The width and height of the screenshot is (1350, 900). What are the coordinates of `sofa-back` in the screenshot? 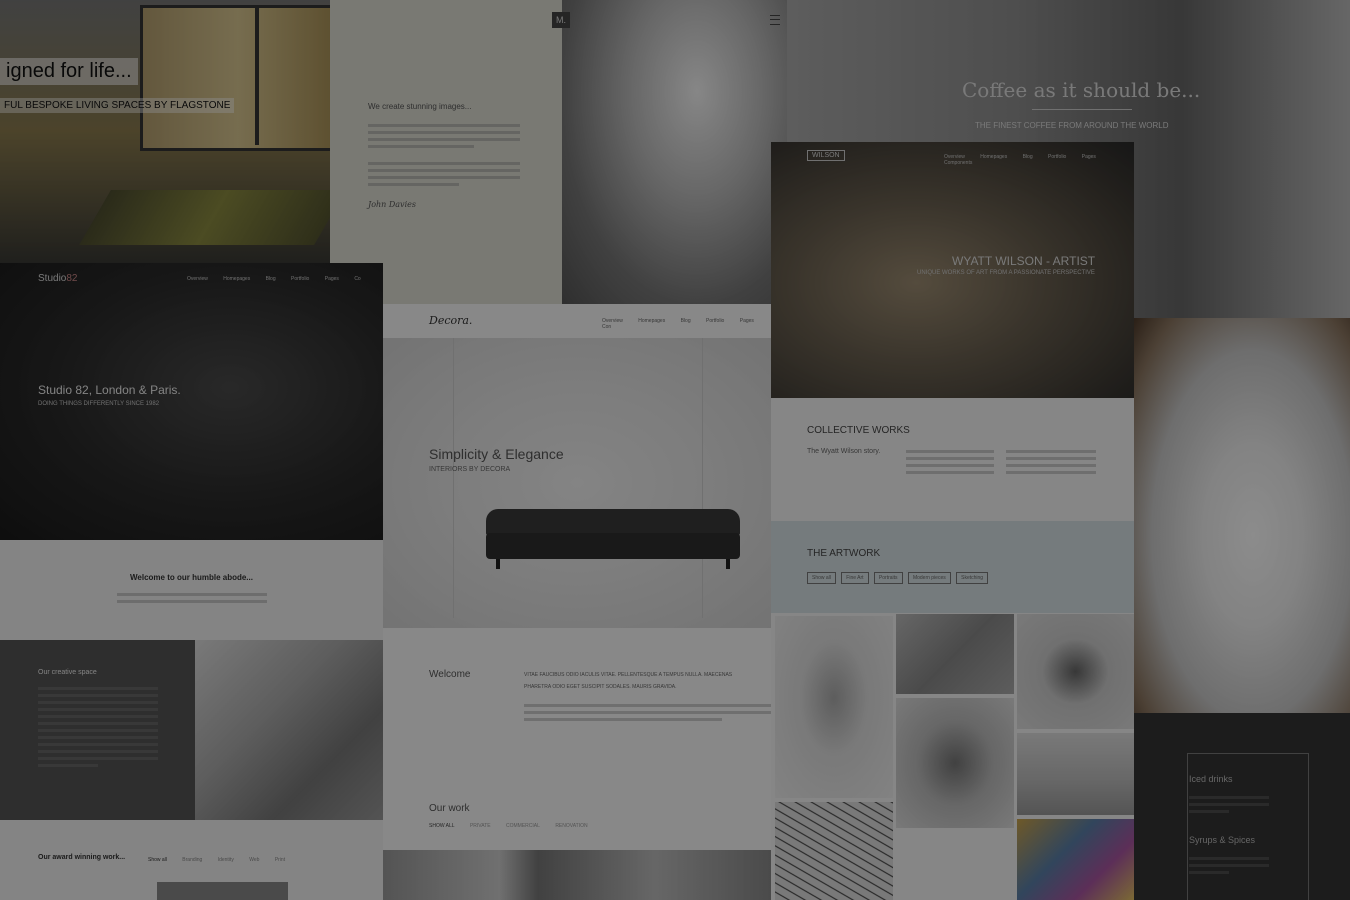 It's located at (613, 522).